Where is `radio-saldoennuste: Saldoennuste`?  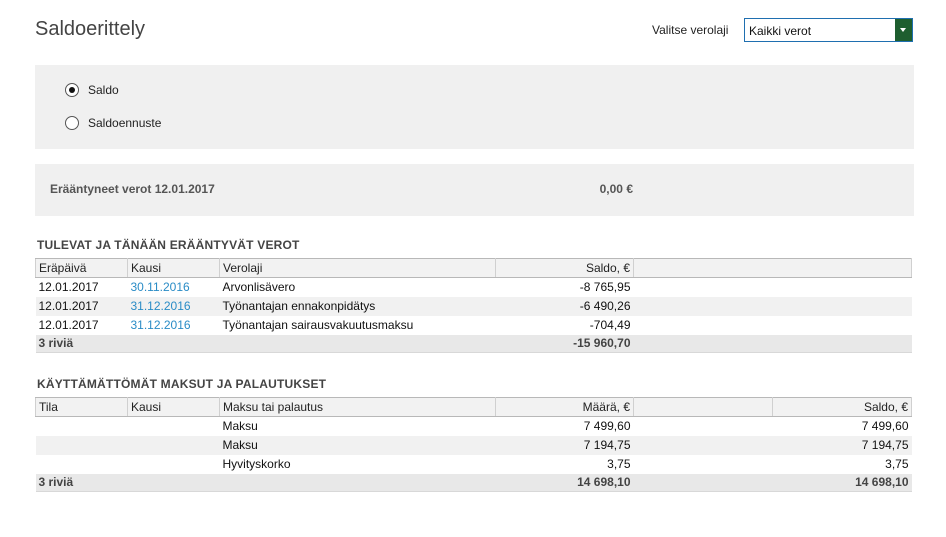 radio-saldoennuste: Saldoennuste is located at coordinates (113, 123).